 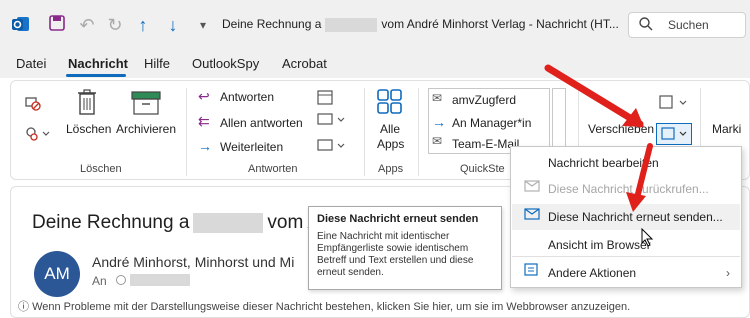 What do you see at coordinates (87, 103) in the screenshot?
I see `delete-icon` at bounding box center [87, 103].